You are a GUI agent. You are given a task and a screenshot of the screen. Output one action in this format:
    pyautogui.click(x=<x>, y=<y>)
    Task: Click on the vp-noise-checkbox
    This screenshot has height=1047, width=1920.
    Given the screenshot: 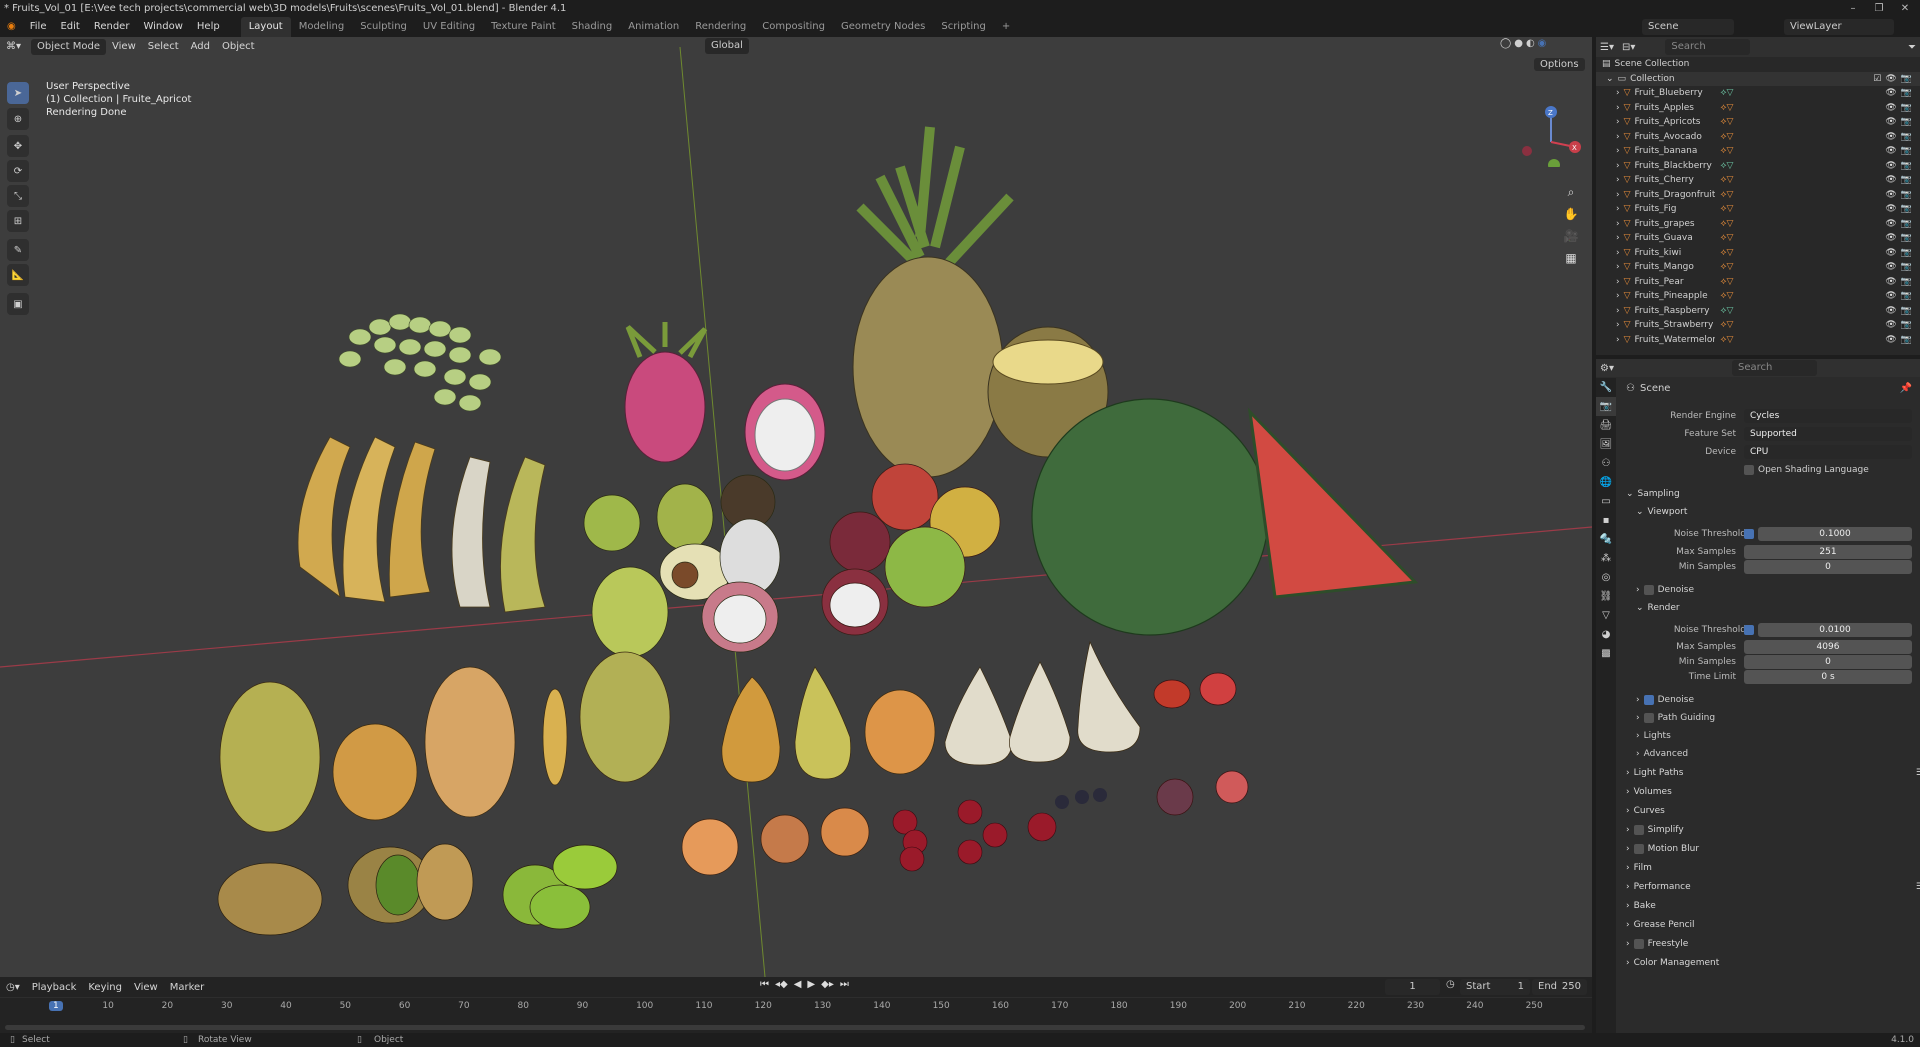 What is the action you would take?
    pyautogui.click(x=1749, y=533)
    